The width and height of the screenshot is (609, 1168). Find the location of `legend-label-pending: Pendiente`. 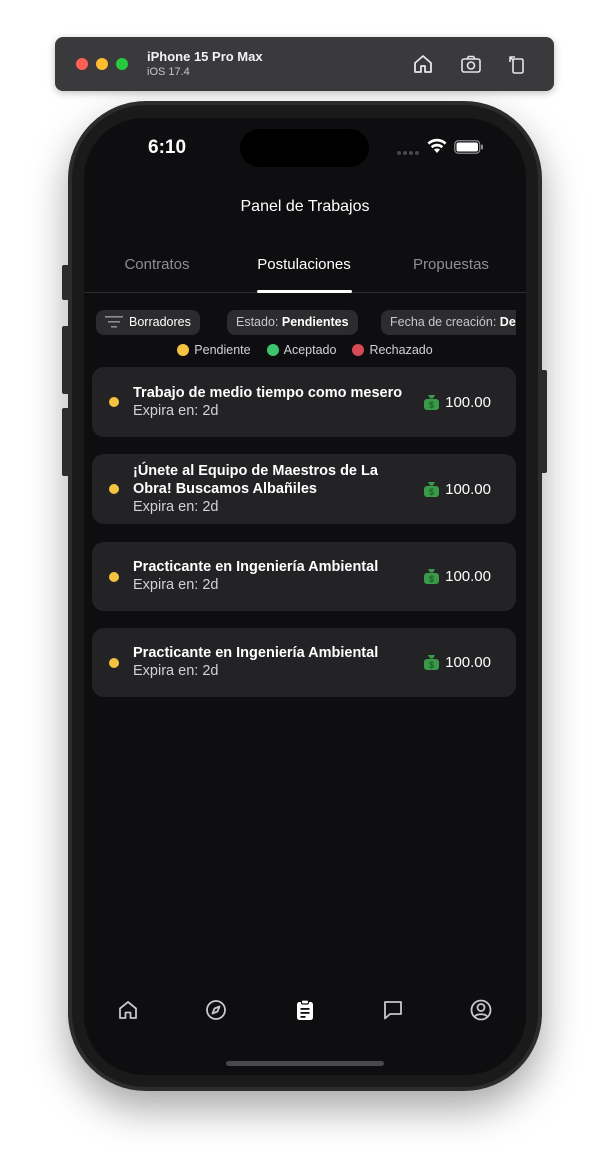

legend-label-pending: Pendiente is located at coordinates (222, 350).